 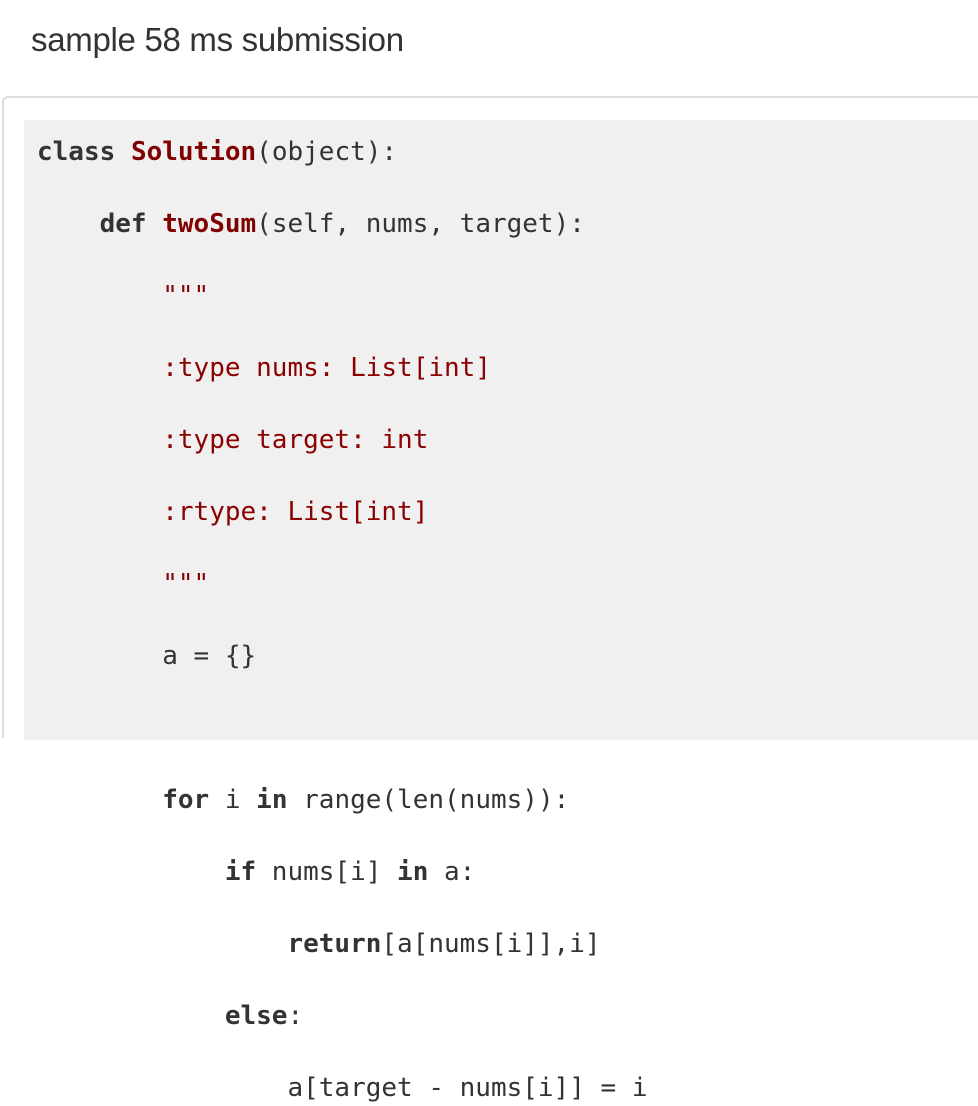 What do you see at coordinates (76, 152) in the screenshot?
I see `keyword: class` at bounding box center [76, 152].